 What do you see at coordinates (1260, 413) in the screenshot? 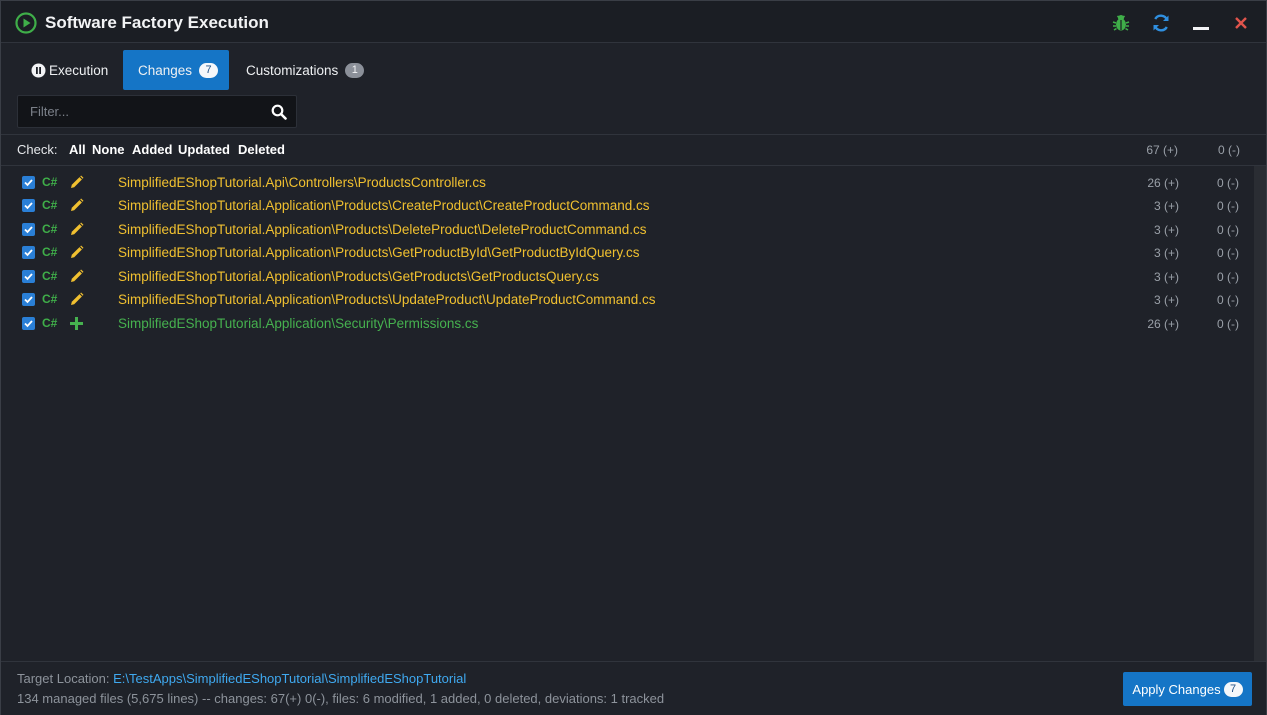
I see `list-scrollbar` at bounding box center [1260, 413].